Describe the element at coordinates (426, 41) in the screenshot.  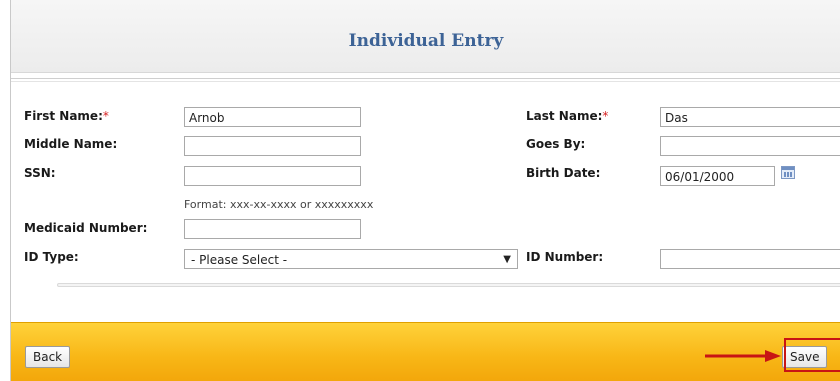
I see `page-title: Individual Entry` at that location.